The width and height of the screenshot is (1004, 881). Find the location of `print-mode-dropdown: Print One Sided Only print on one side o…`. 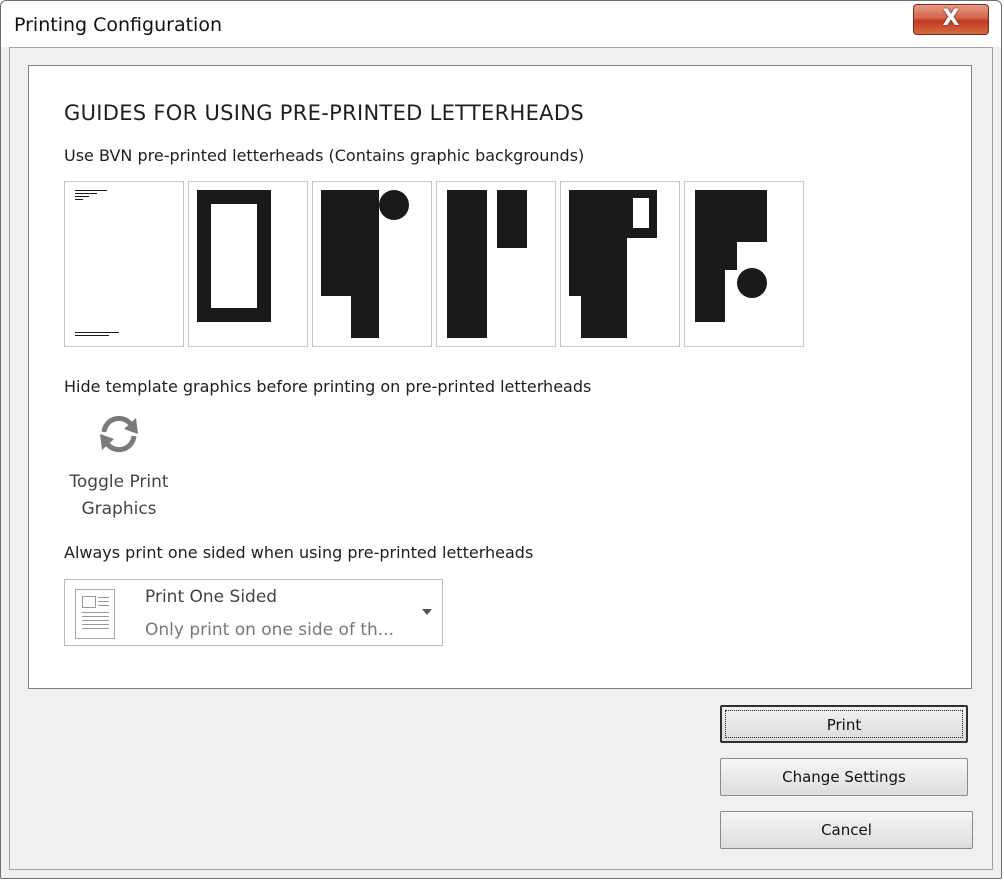

print-mode-dropdown: Print One Sided Only print on one side o… is located at coordinates (253, 612).